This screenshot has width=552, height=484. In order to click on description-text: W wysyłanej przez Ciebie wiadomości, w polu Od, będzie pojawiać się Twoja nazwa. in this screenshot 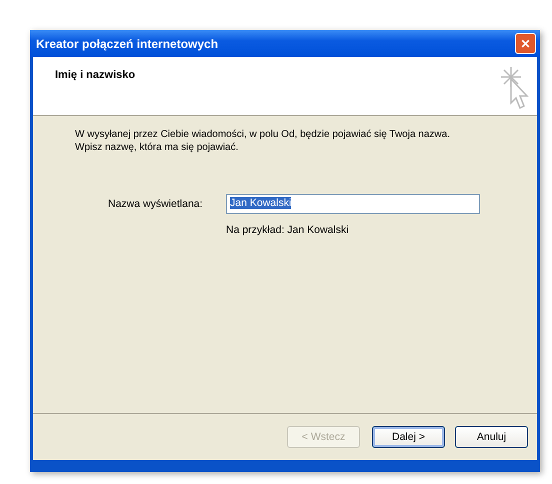, I will do `click(263, 134)`.